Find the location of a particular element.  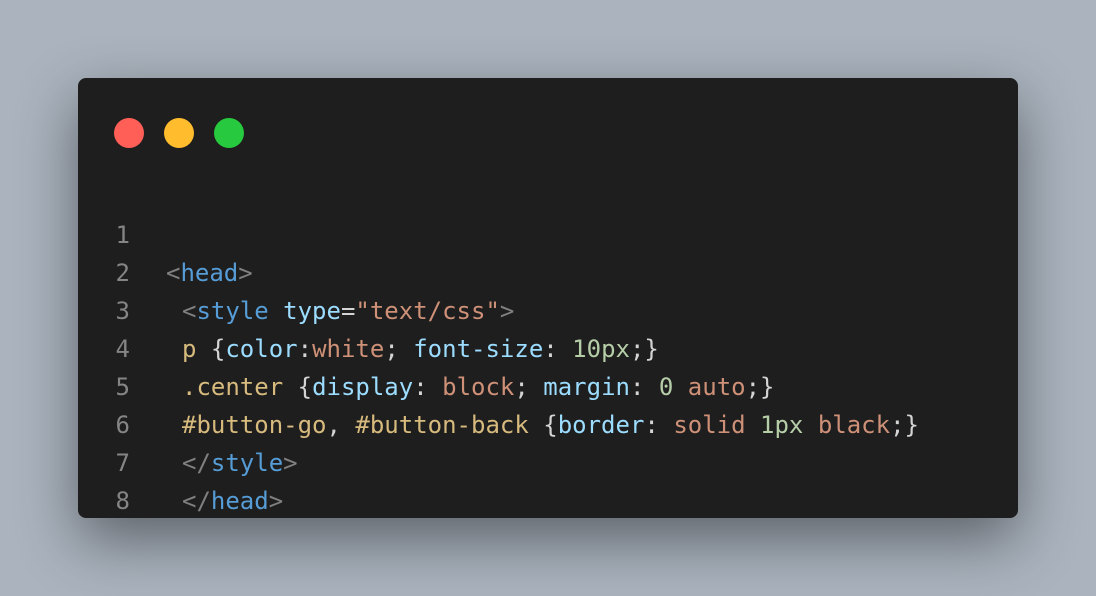

angle-bracket: </ is located at coordinates (196, 501).